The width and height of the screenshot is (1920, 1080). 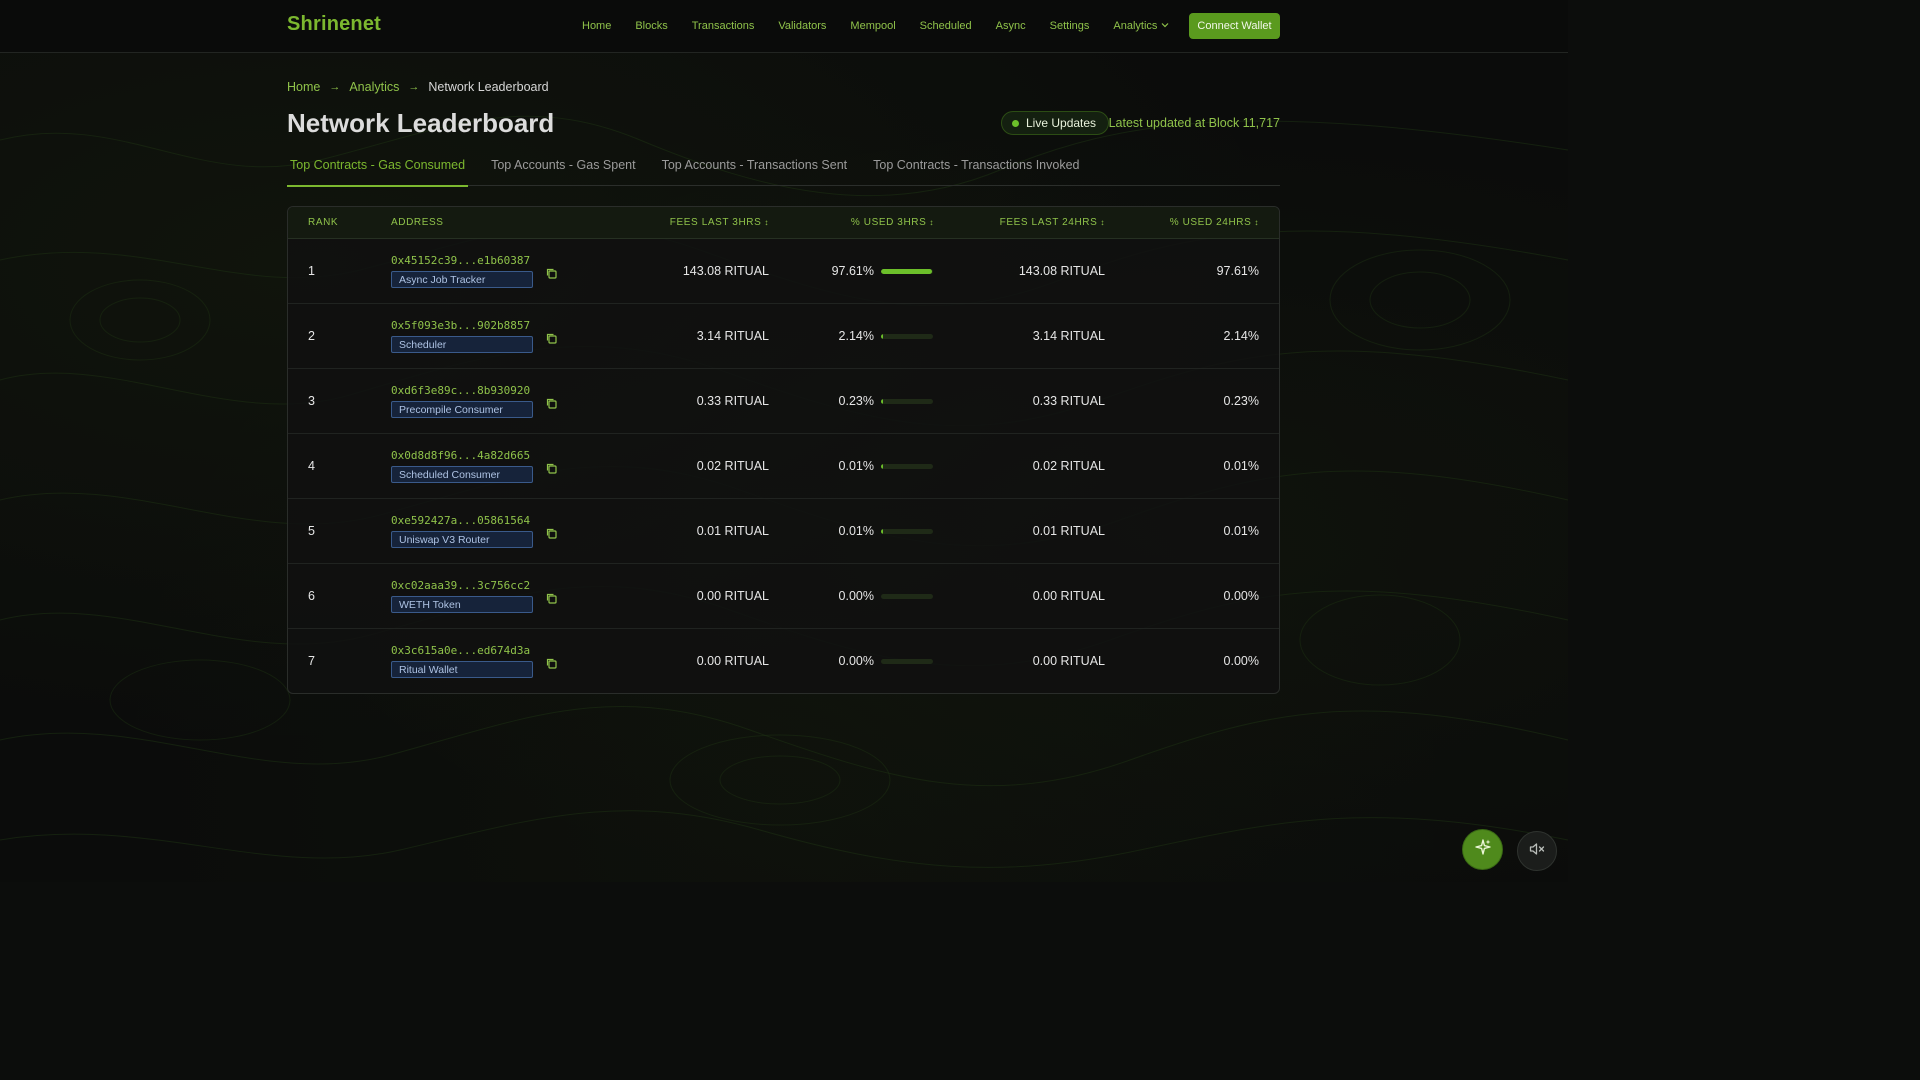 What do you see at coordinates (1237, 271) in the screenshot?
I see `pct-used-24hrs-cell: 97.61%` at bounding box center [1237, 271].